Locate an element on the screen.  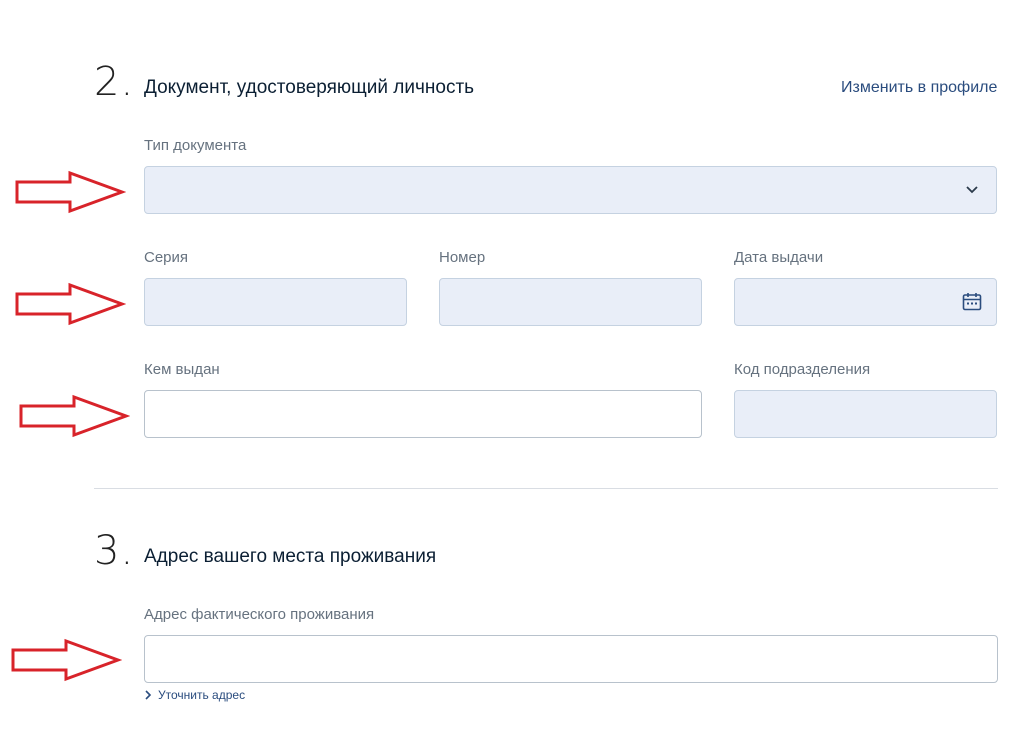
series-label: Серия is located at coordinates (166, 257).